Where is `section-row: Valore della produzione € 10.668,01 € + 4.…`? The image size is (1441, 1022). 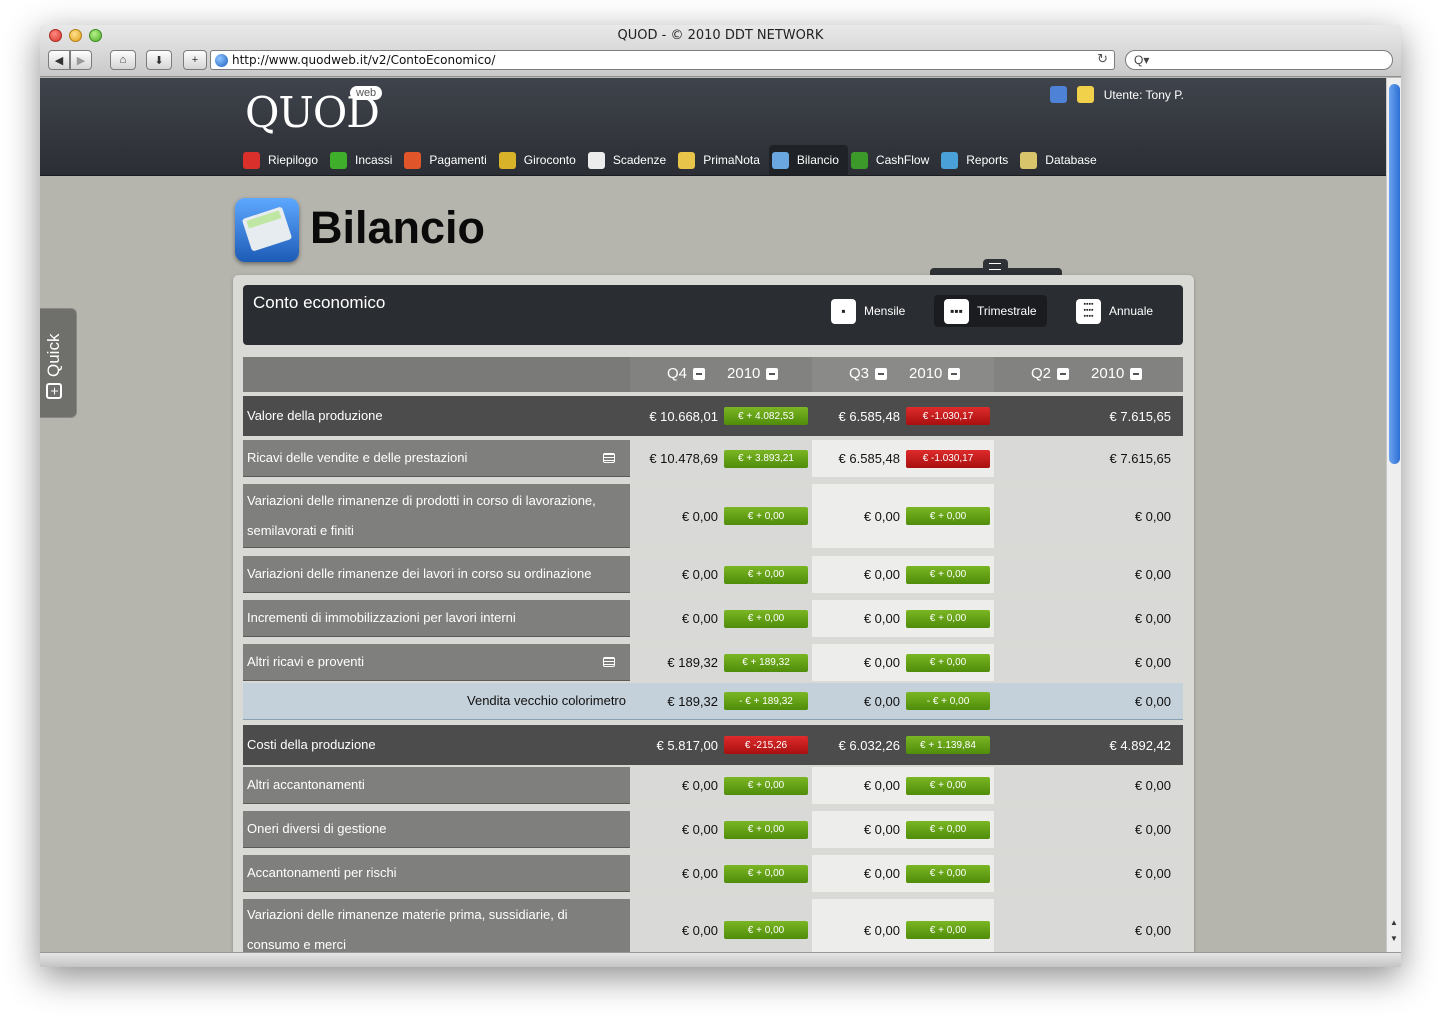
section-row: Valore della produzione € 10.668,01 € + 4.… is located at coordinates (713, 416).